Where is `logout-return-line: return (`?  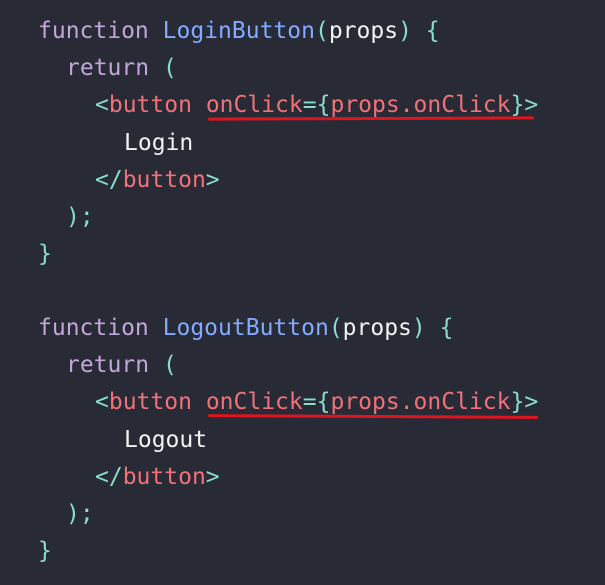
logout-return-line: return ( is located at coordinates (88, 365).